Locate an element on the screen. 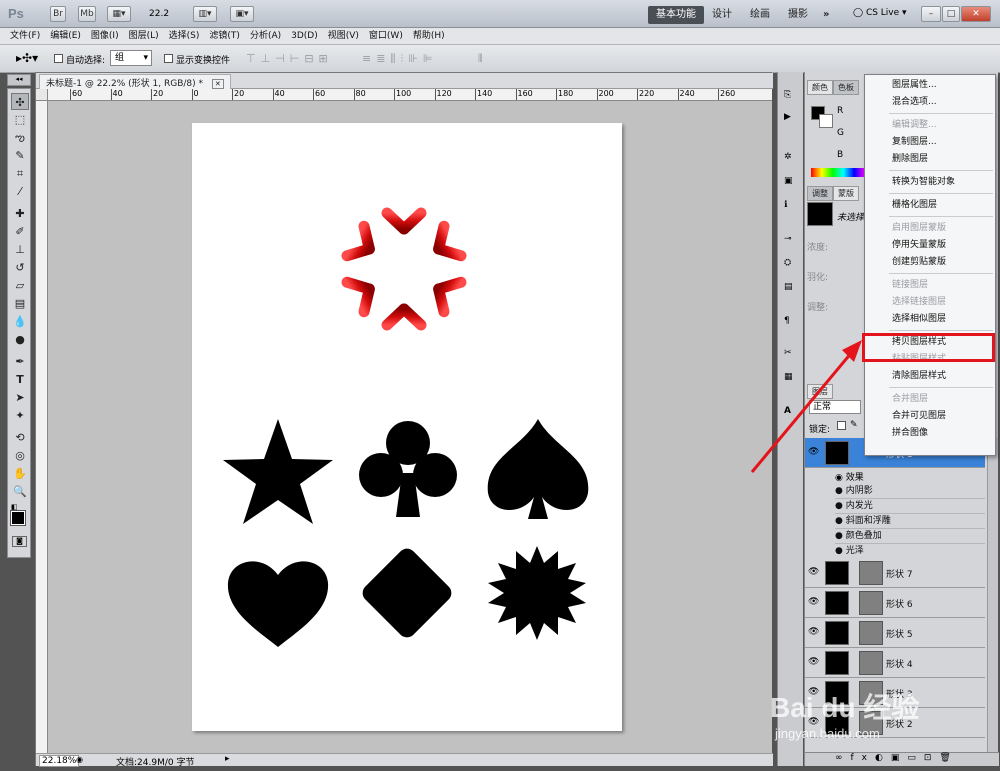 This screenshot has width=1000, height=771. zoom-tool-icon: 🔍 is located at coordinates (20, 491).